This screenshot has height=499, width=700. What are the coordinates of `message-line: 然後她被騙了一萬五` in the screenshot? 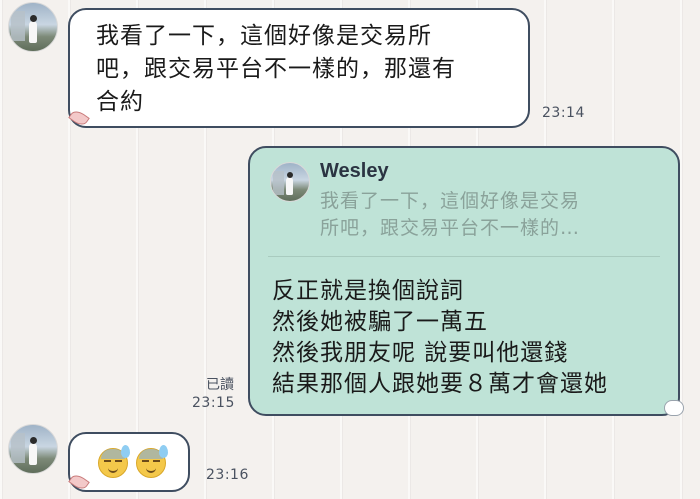 It's located at (380, 322).